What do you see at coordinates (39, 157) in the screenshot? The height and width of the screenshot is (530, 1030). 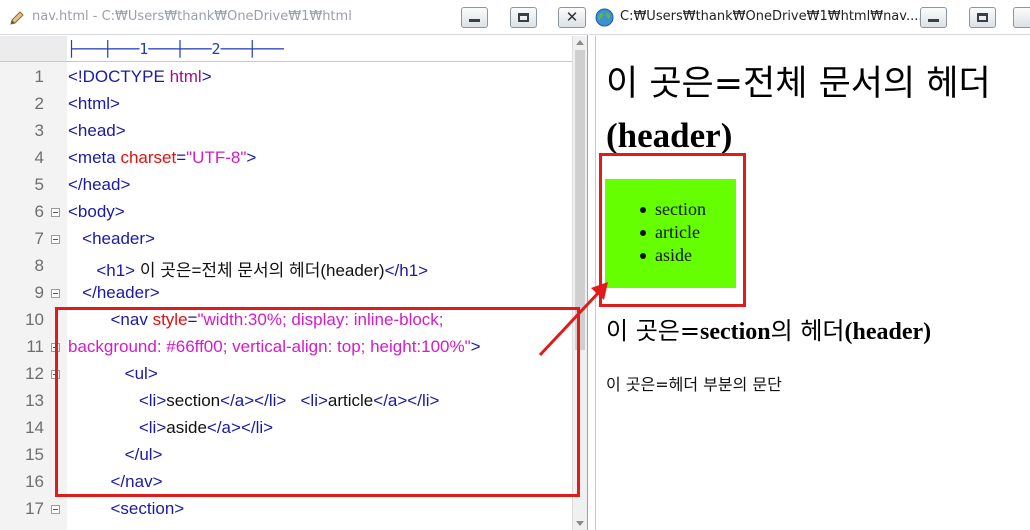 I see `line-number: 4` at bounding box center [39, 157].